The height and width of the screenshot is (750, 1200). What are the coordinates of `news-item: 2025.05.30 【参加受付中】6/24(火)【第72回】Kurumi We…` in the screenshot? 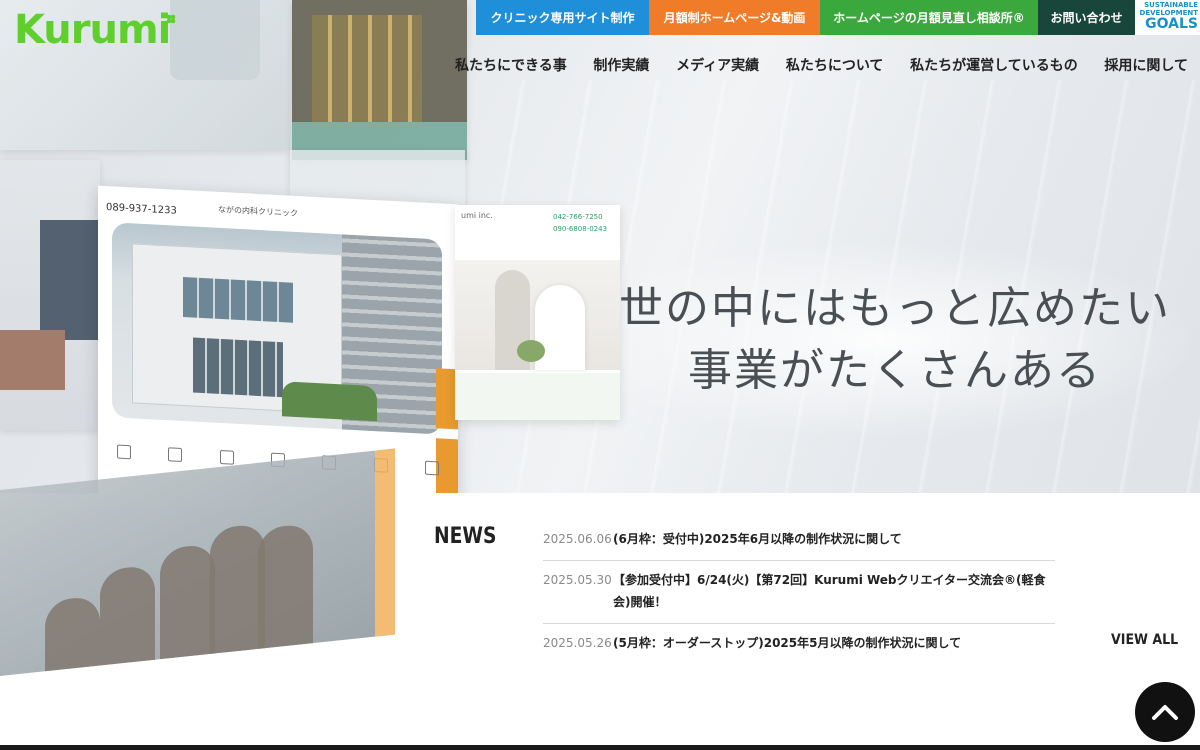 It's located at (799, 592).